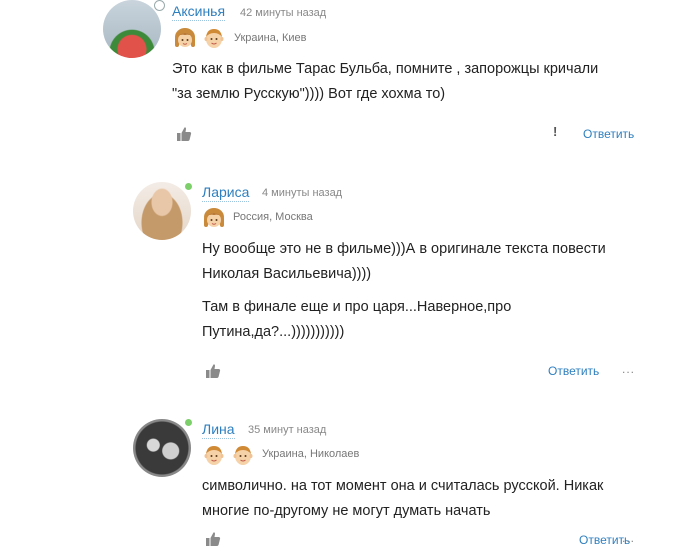 This screenshot has width=673, height=549. Describe the element at coordinates (159, 5) in the screenshot. I see `clock-icon` at that location.